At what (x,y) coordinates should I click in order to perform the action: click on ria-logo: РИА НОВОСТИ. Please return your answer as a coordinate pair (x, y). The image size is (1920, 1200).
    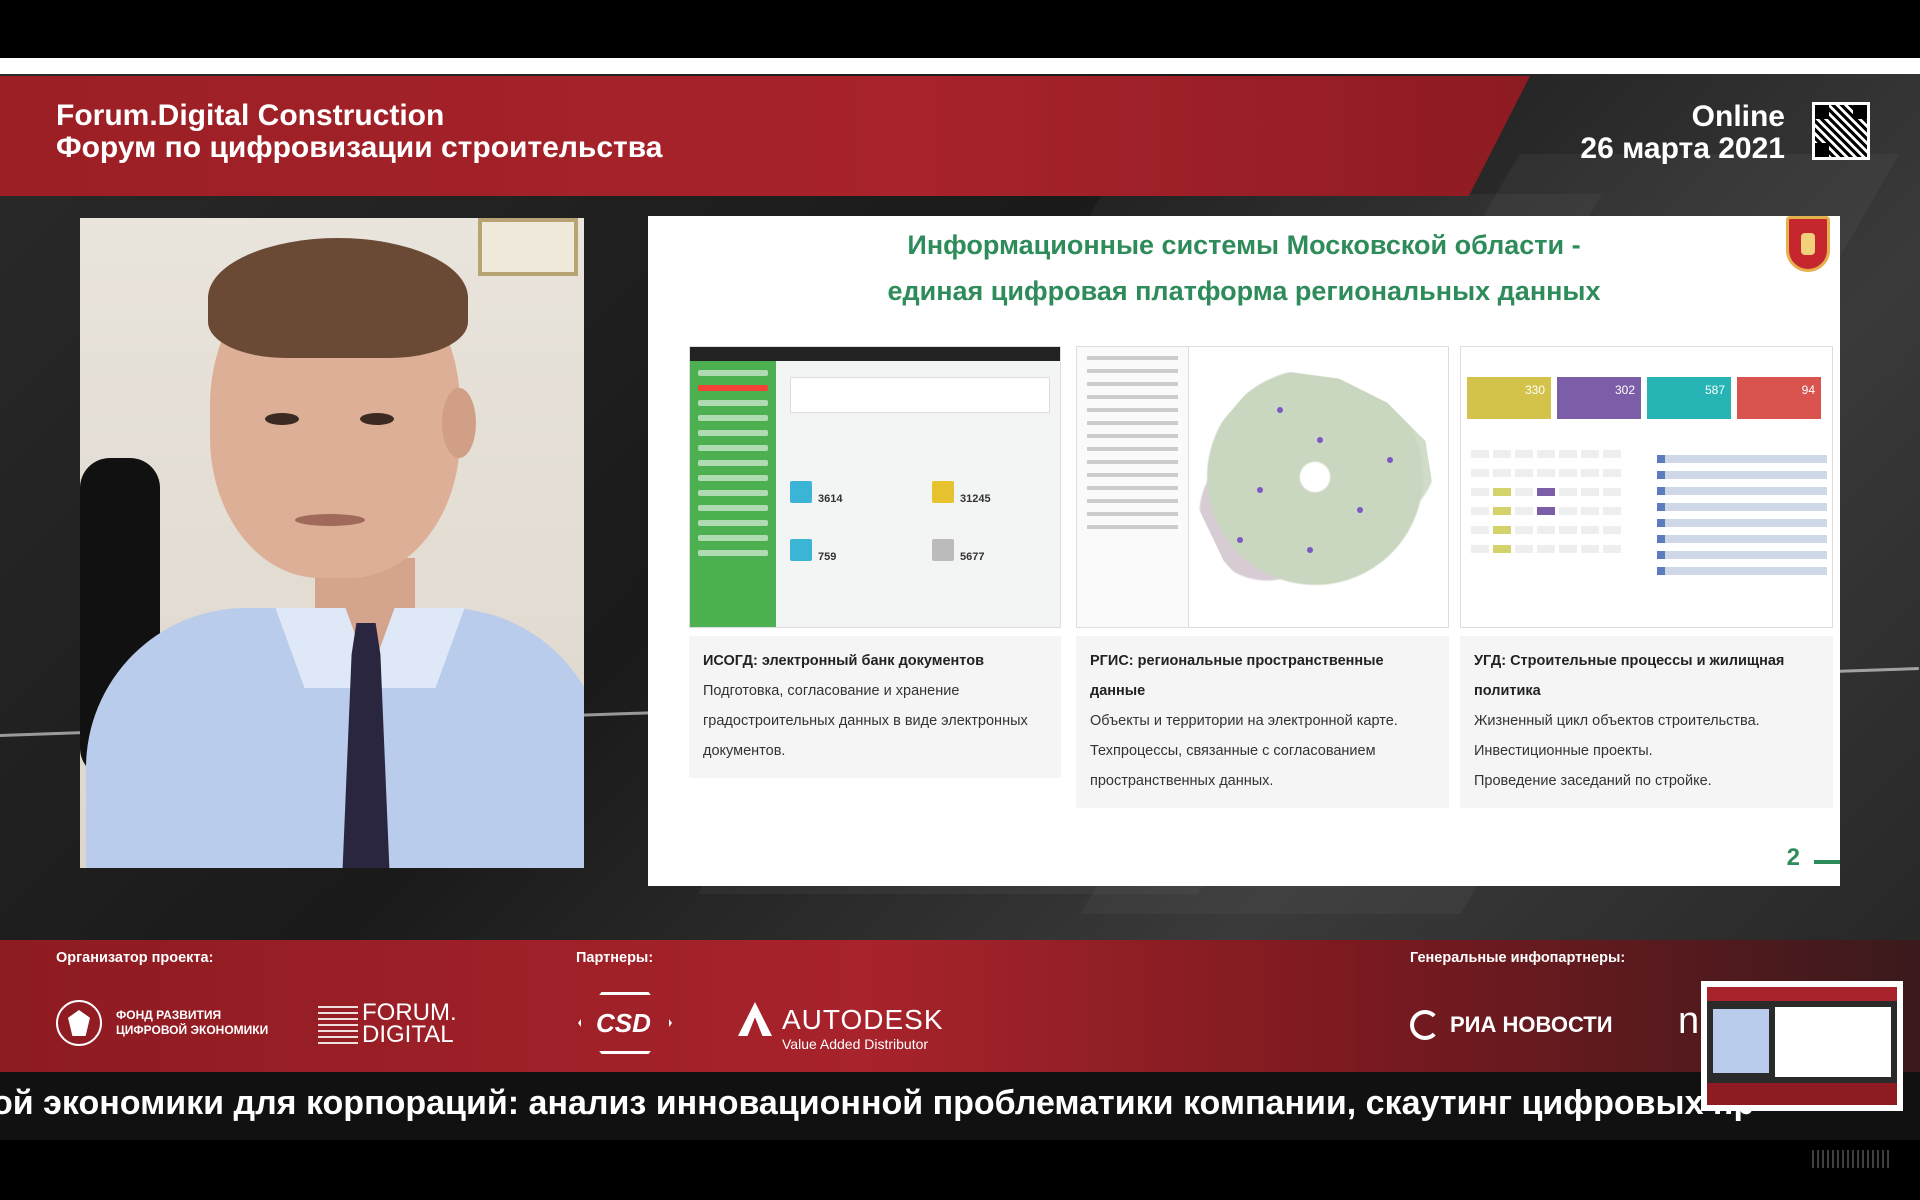
    Looking at the image, I should click on (1531, 1024).